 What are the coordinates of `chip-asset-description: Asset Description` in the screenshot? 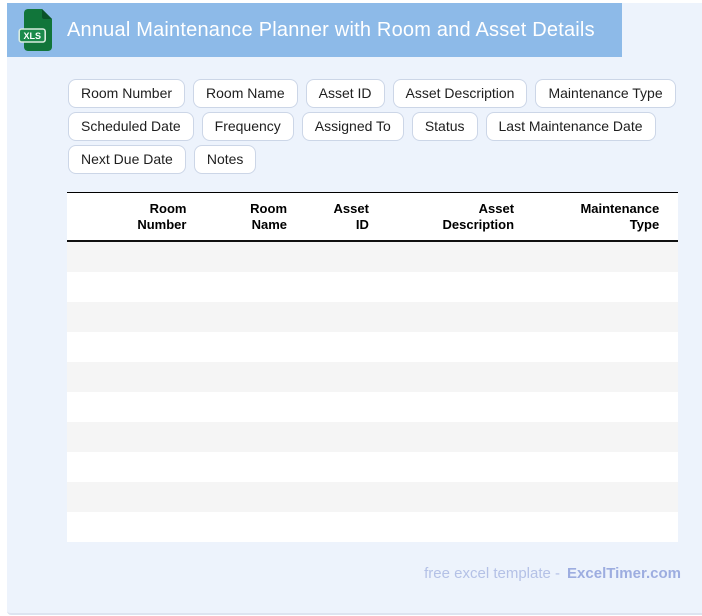 It's located at (460, 93).